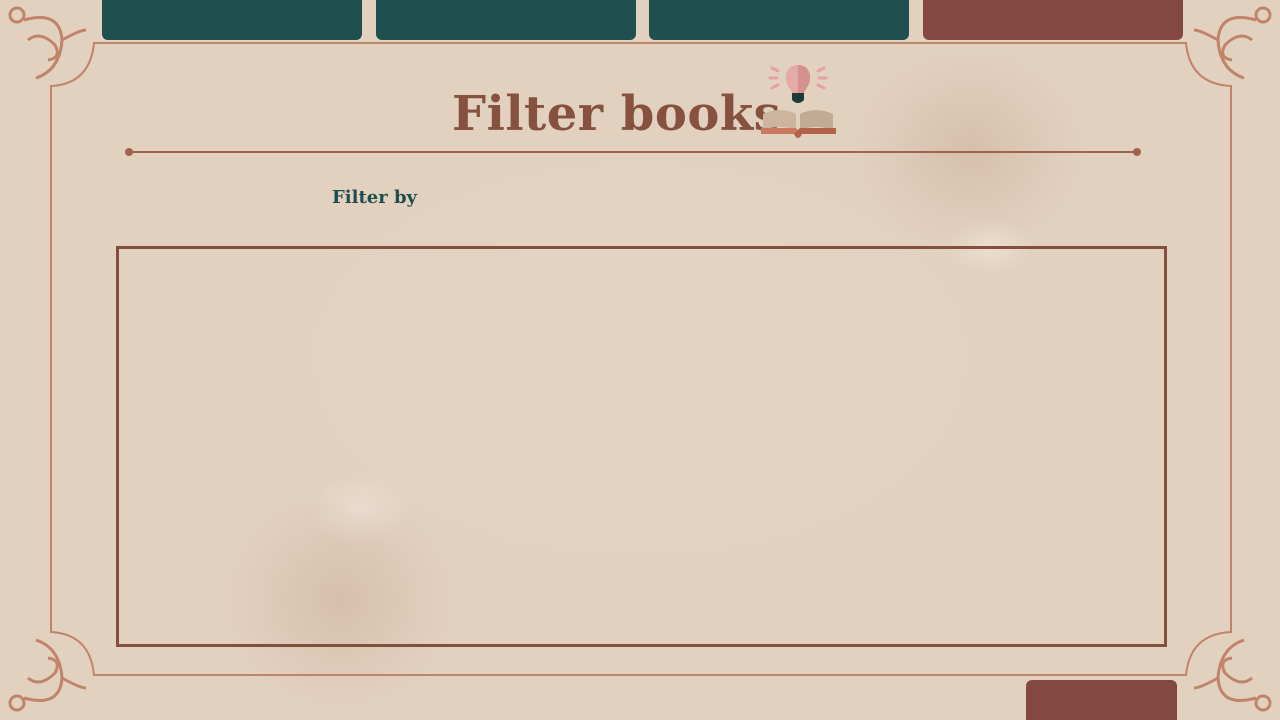 This screenshot has height=720, width=1280. Describe the element at coordinates (1232, 43) in the screenshot. I see `corner-ornament-top-right` at that location.